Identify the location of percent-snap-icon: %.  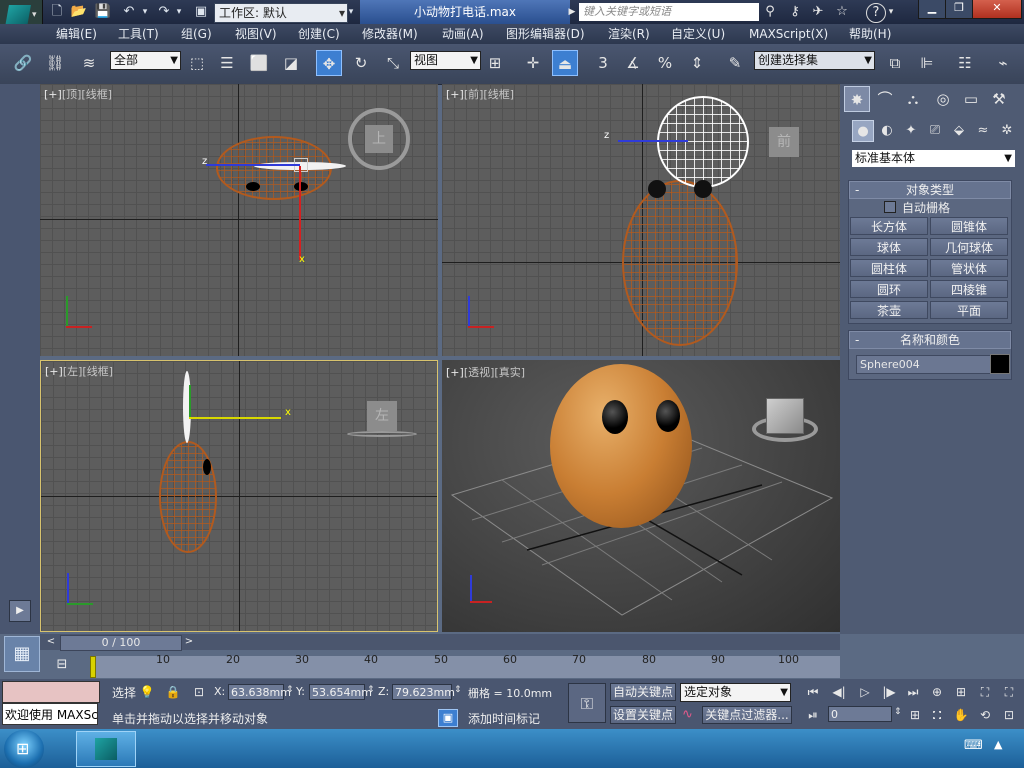
(665, 63).